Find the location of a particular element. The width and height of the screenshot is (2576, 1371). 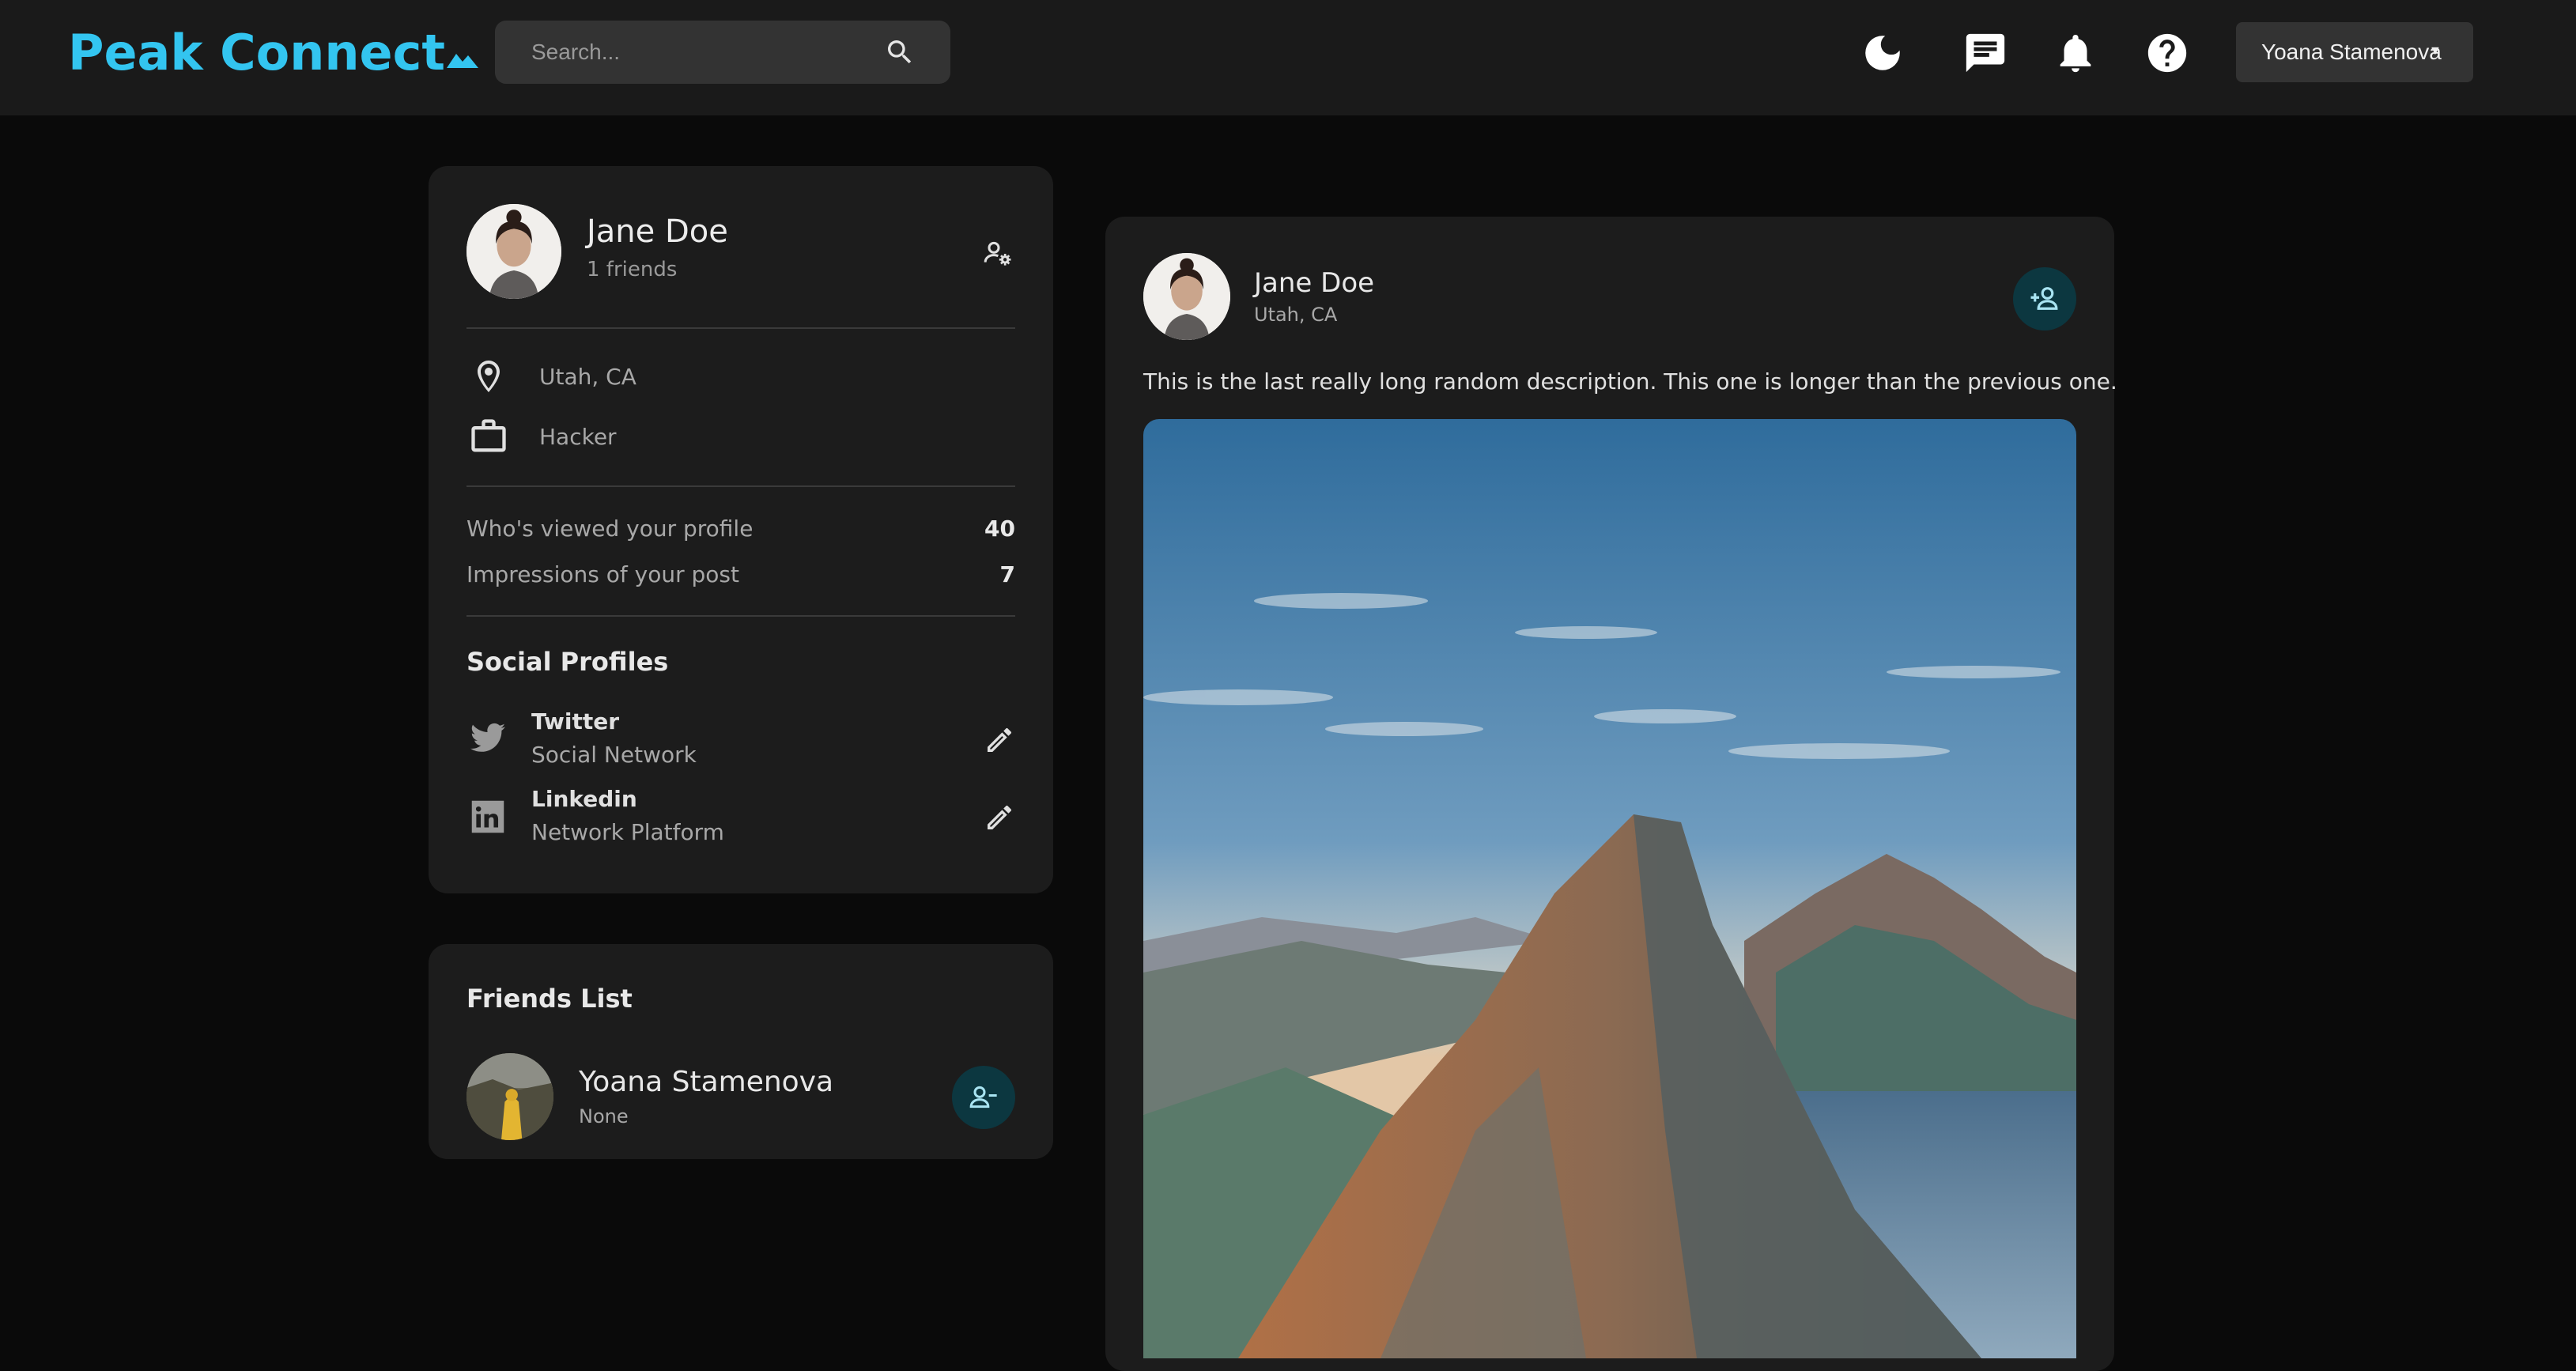

post-author-location: Utah, CA is located at coordinates (1296, 315).